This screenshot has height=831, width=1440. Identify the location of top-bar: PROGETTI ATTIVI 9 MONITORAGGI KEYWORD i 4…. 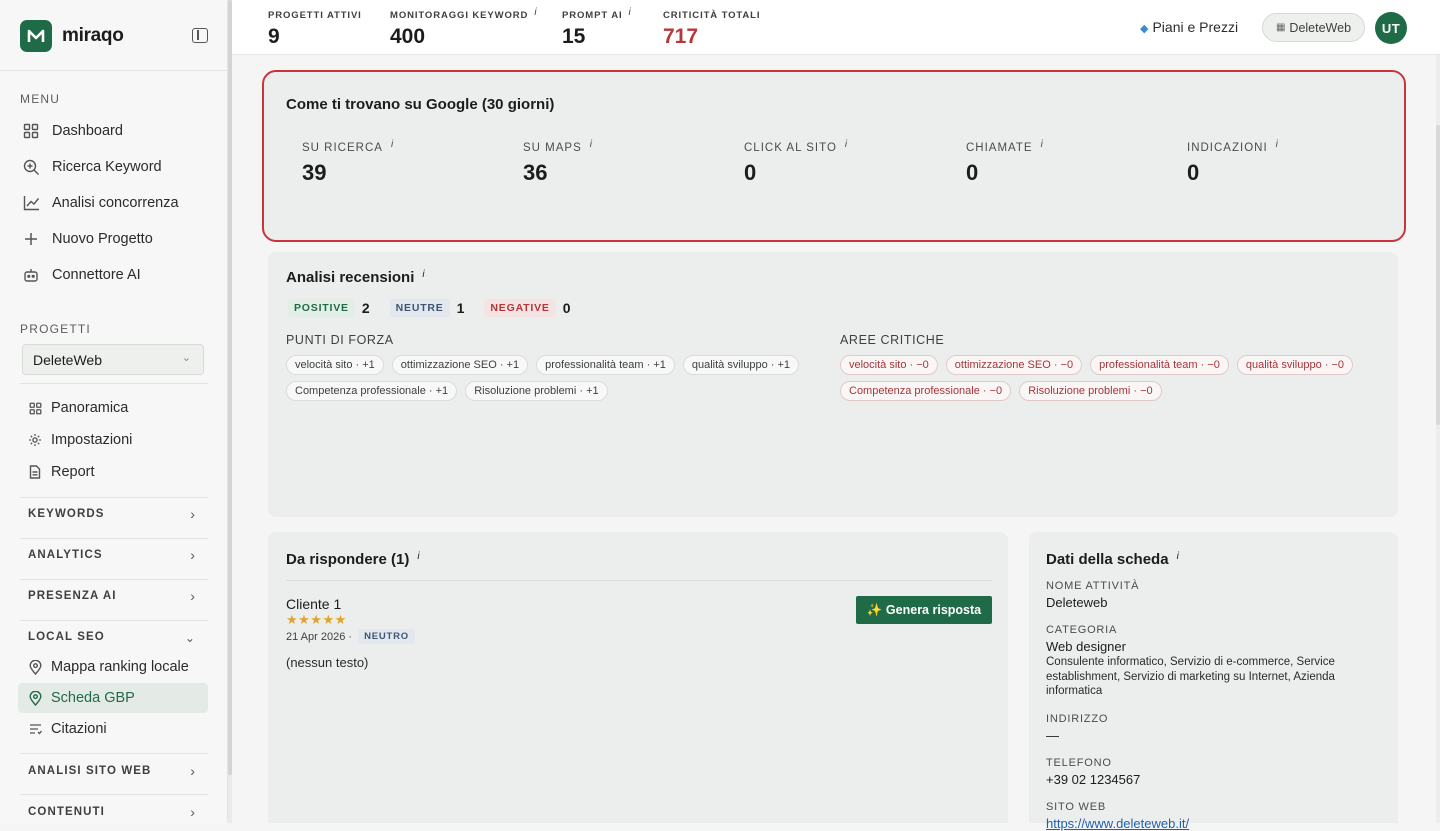
(836, 27).